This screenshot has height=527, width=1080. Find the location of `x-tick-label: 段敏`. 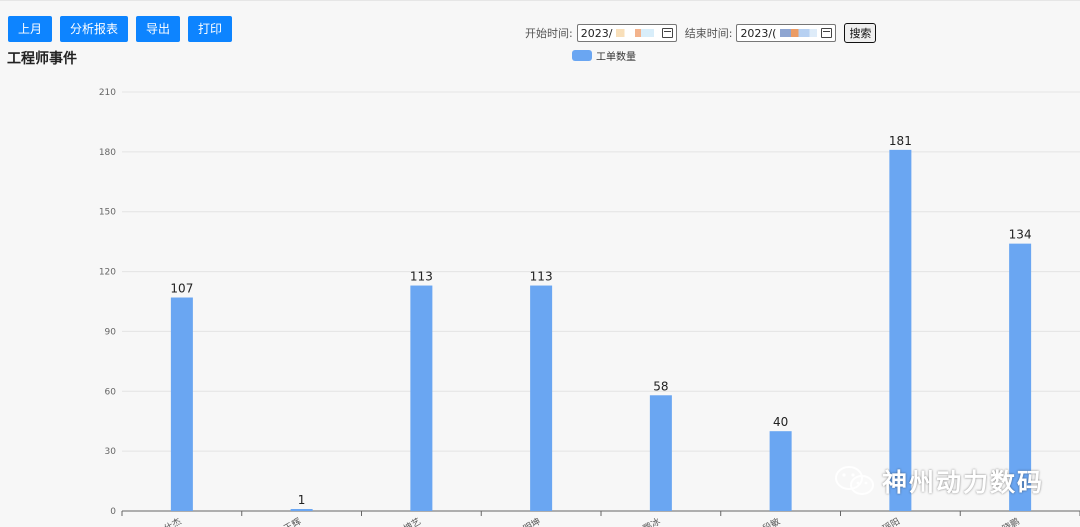

x-tick-label: 段敏 is located at coordinates (772, 521).